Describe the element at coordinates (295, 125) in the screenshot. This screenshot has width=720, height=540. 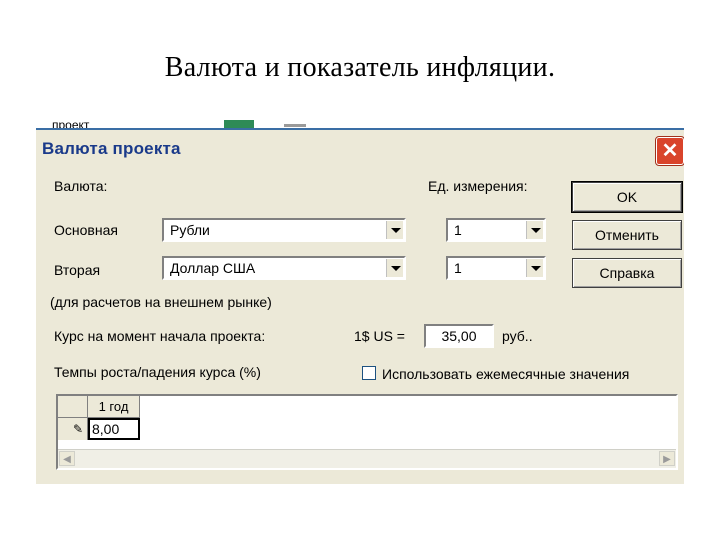
I see `background-divider` at that location.